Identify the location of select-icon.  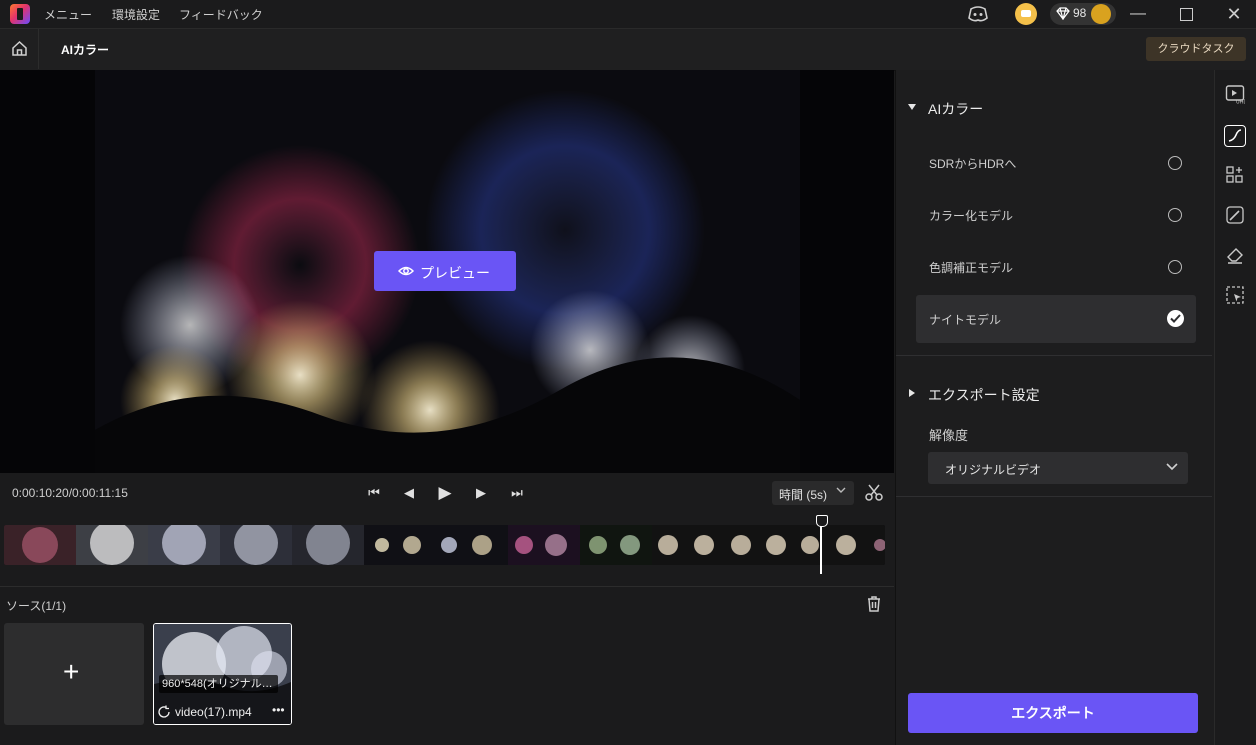
(1235, 295).